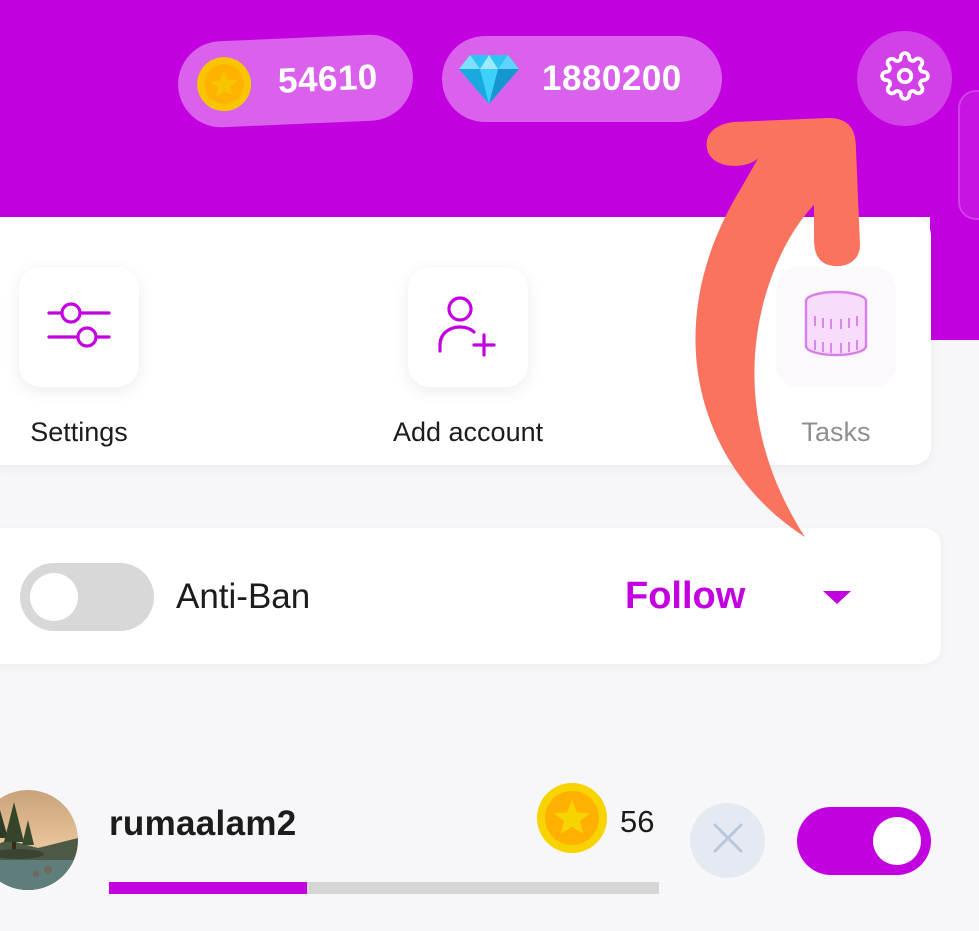 The width and height of the screenshot is (979, 931). Describe the element at coordinates (87, 597) in the screenshot. I see `anti-ban-toggle` at that location.